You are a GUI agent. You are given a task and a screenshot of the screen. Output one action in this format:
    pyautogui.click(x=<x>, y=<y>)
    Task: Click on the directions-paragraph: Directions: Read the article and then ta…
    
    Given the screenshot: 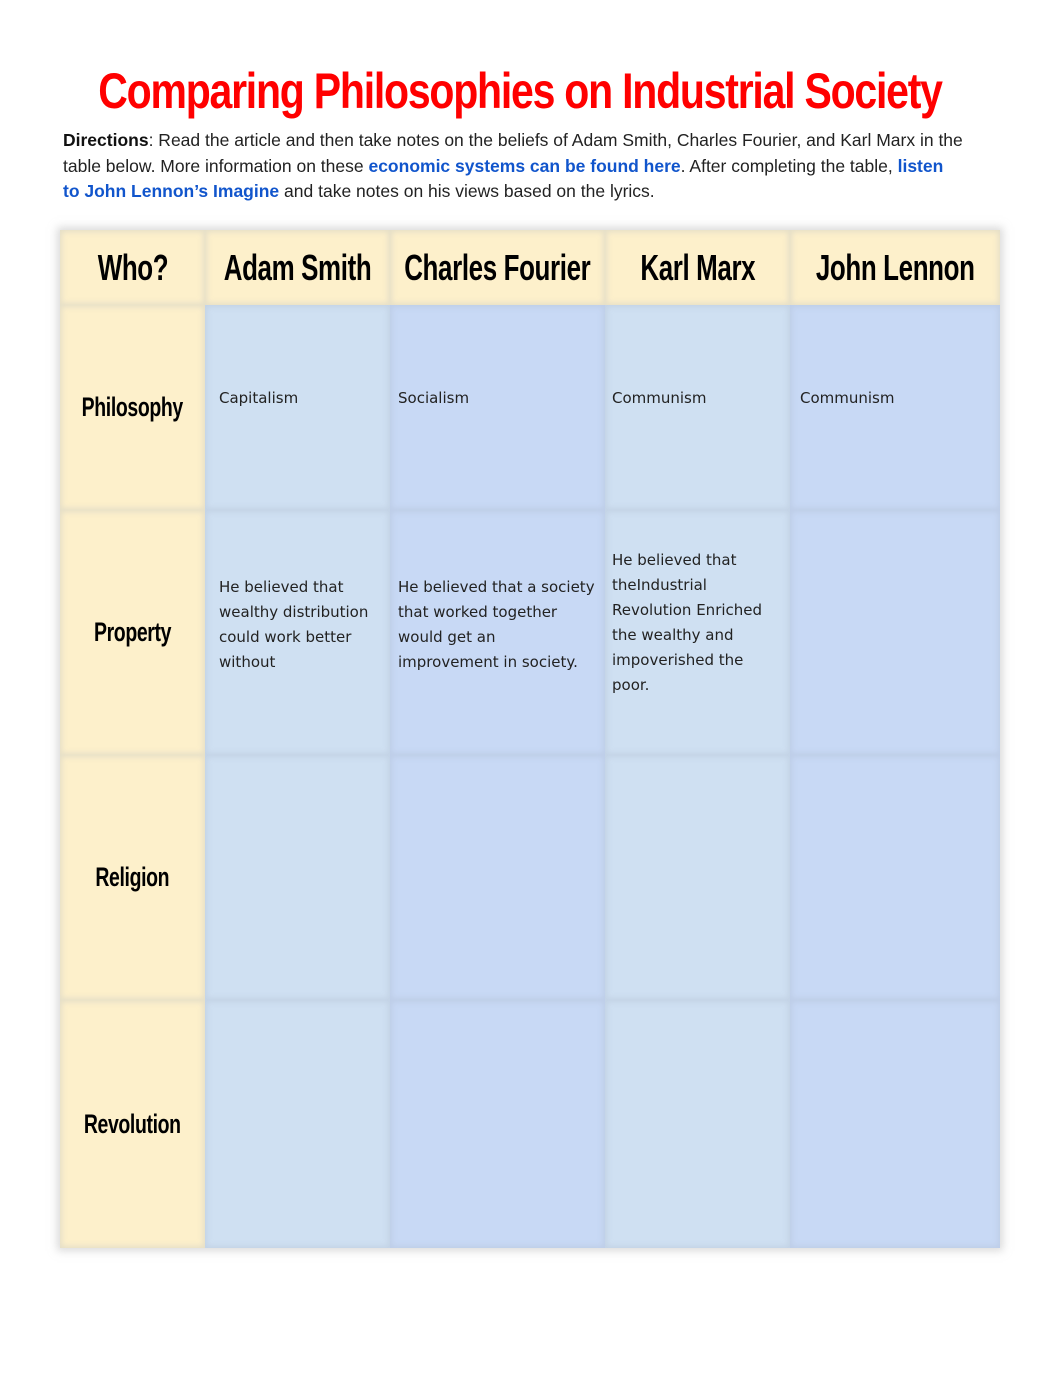 What is the action you would take?
    pyautogui.click(x=513, y=166)
    